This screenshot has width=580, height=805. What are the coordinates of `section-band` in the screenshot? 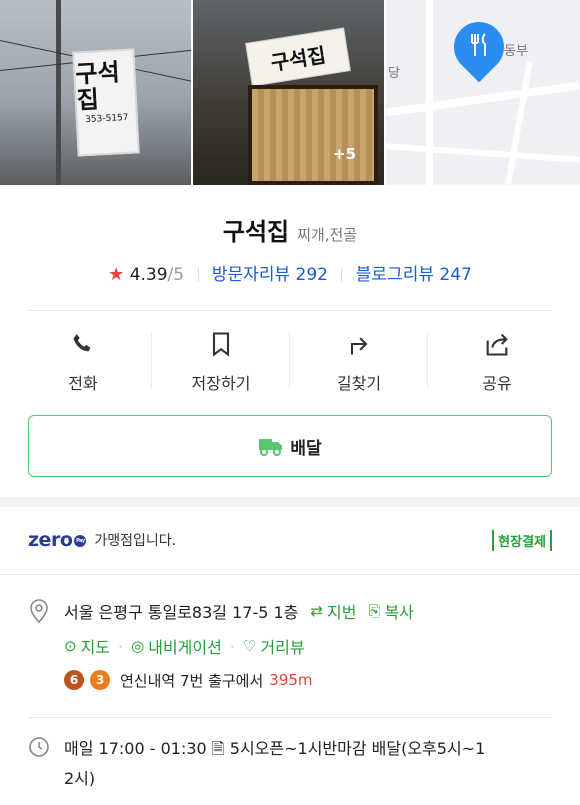 It's located at (290, 502).